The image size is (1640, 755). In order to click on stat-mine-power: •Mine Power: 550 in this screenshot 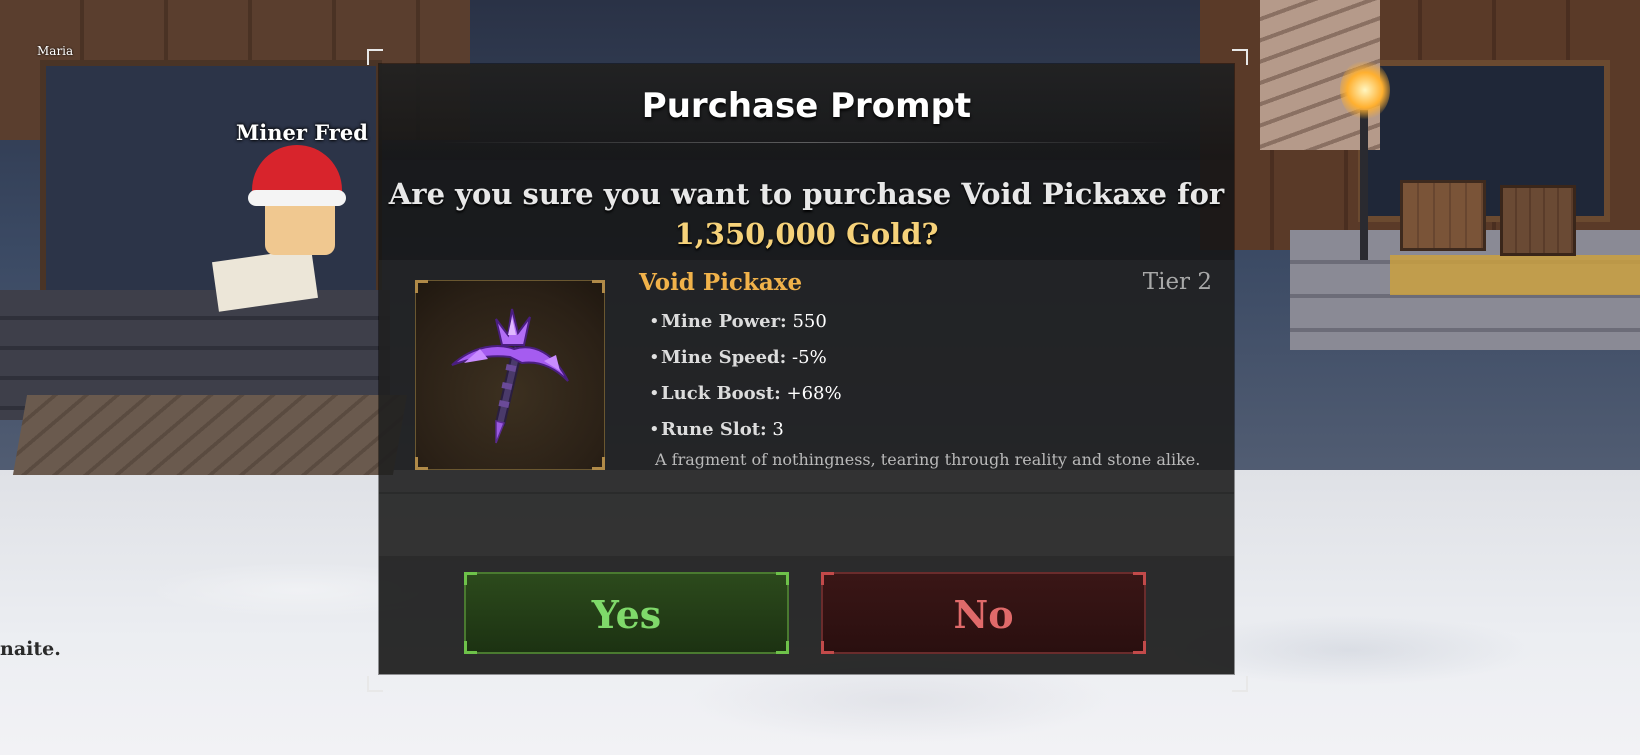, I will do `click(745, 322)`.